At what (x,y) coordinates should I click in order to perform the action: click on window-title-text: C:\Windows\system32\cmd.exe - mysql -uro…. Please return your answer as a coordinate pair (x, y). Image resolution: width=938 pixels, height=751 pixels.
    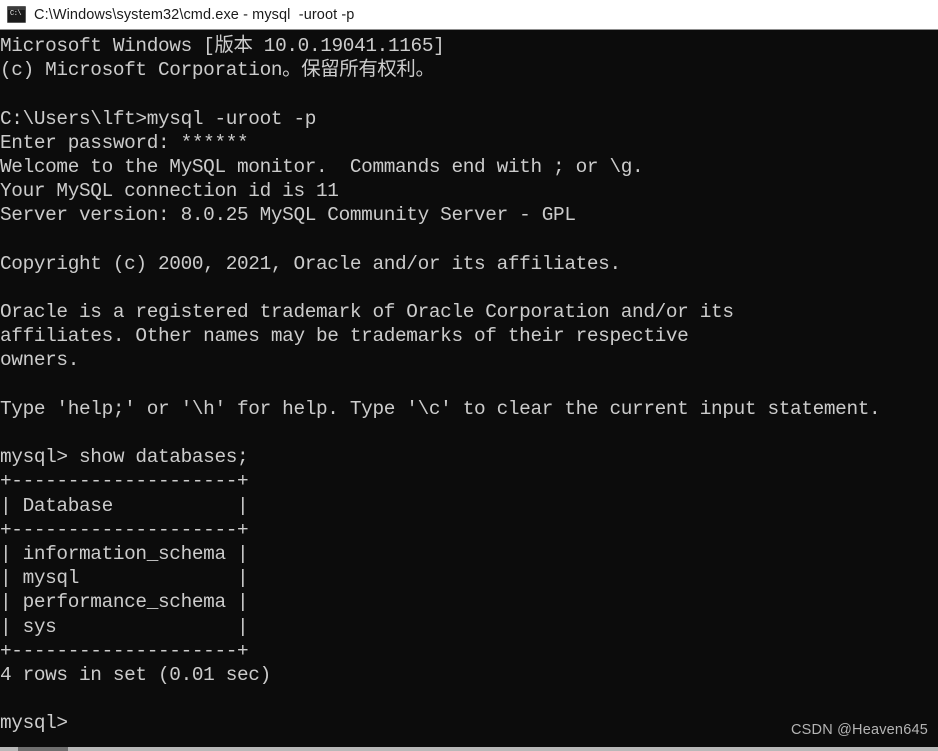
    Looking at the image, I should click on (194, 14).